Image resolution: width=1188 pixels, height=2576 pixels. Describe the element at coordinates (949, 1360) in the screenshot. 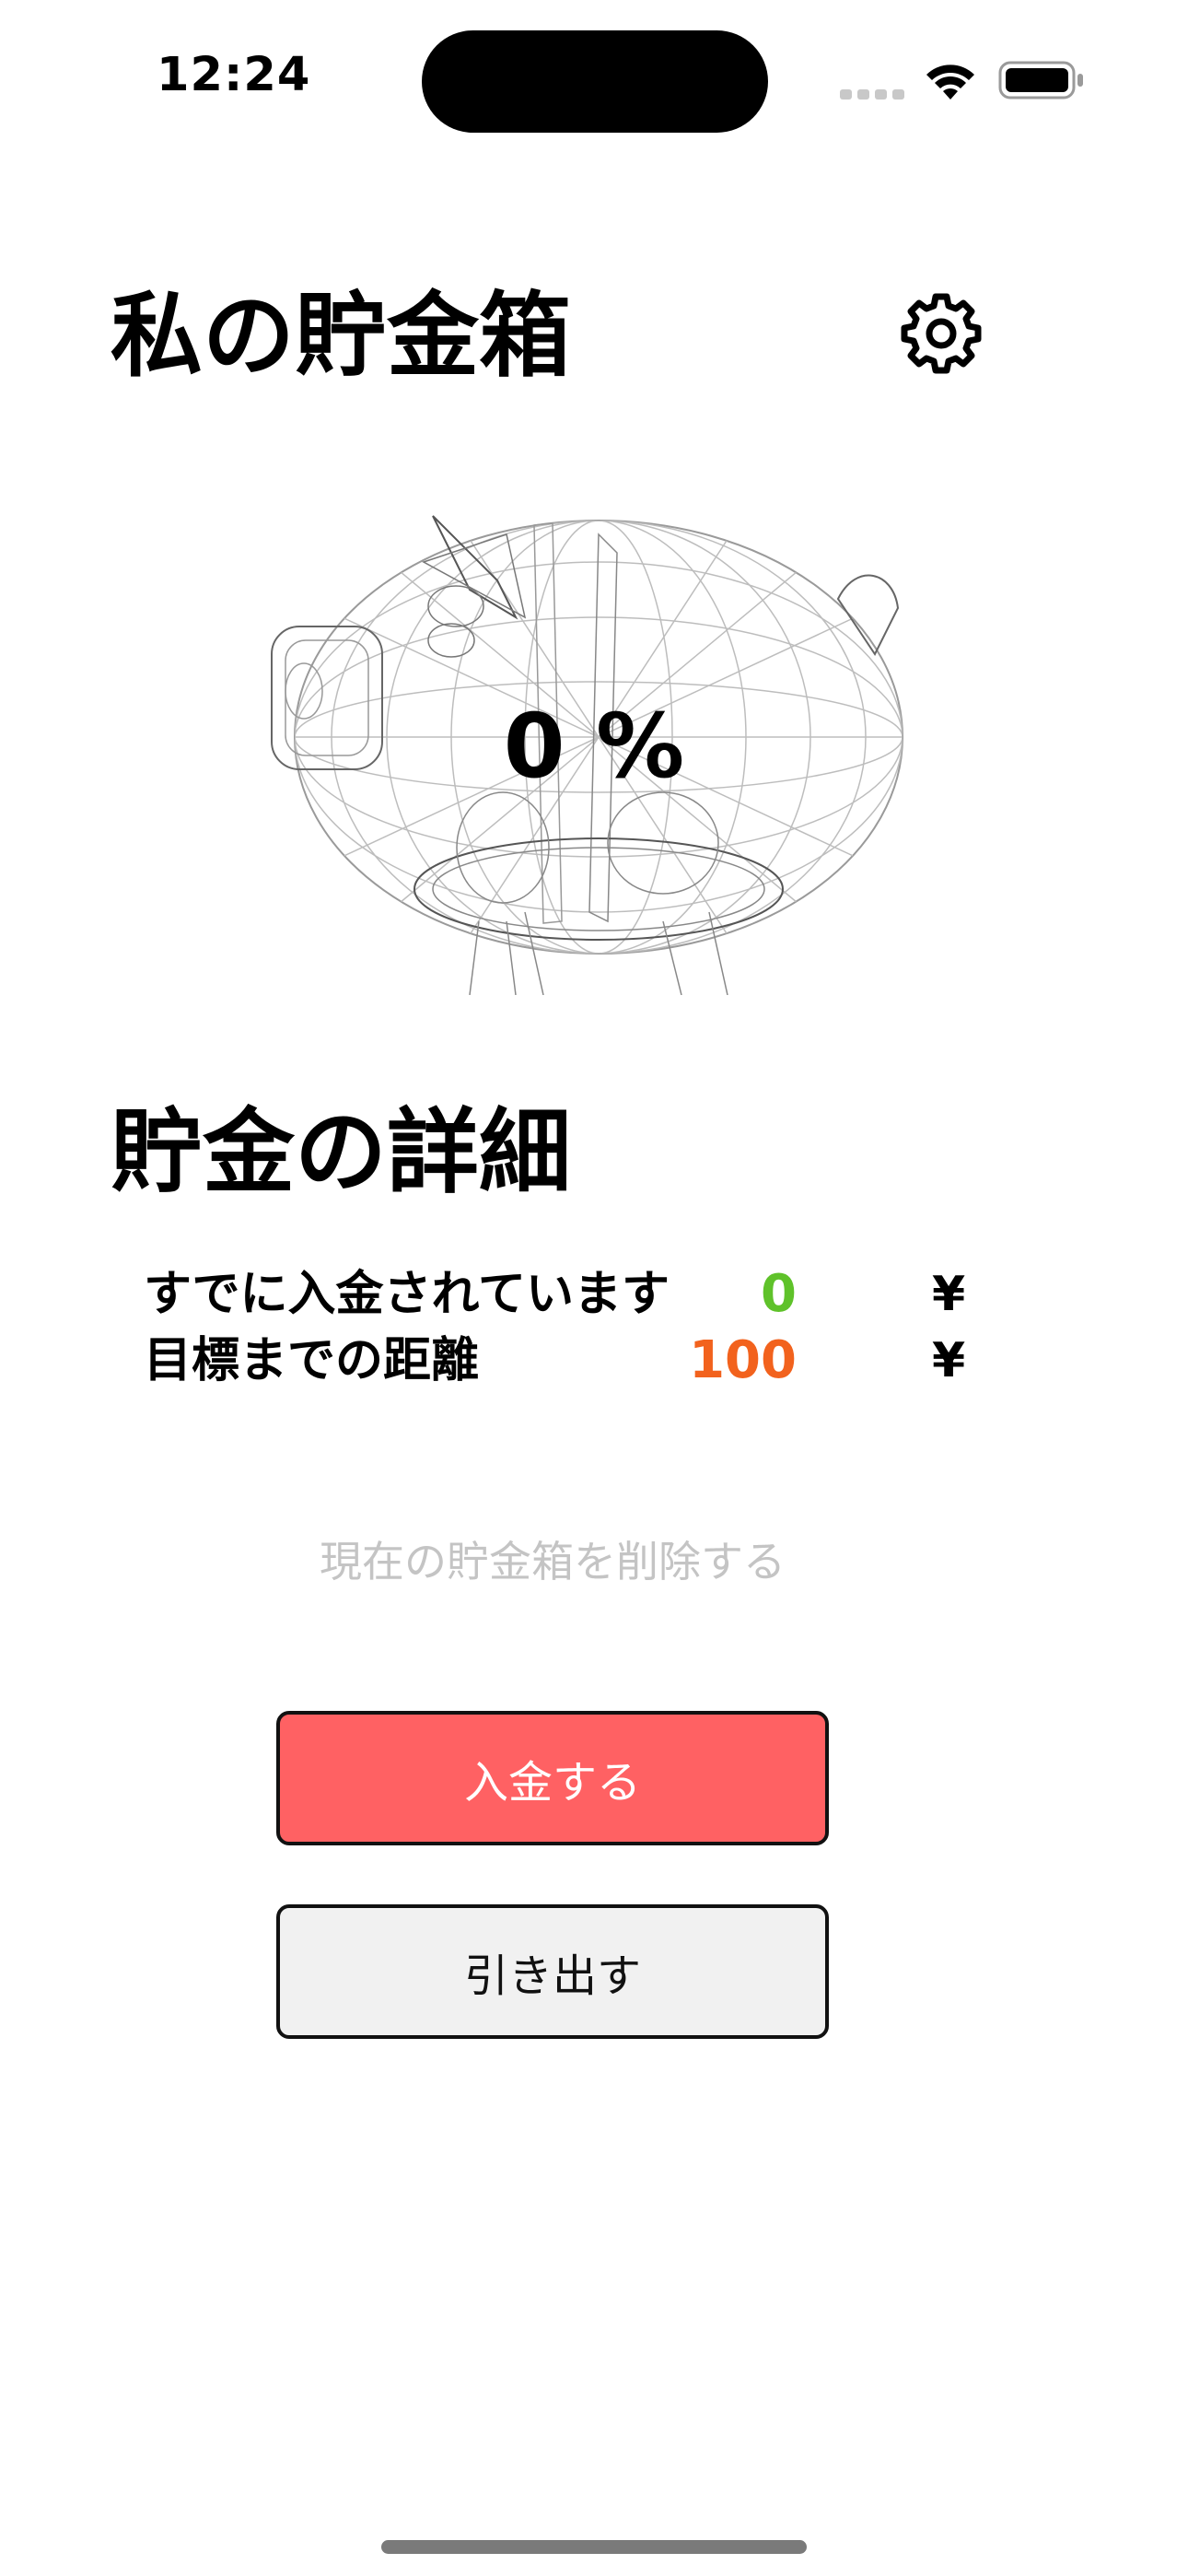

I see `remaining-currency: ¥` at that location.